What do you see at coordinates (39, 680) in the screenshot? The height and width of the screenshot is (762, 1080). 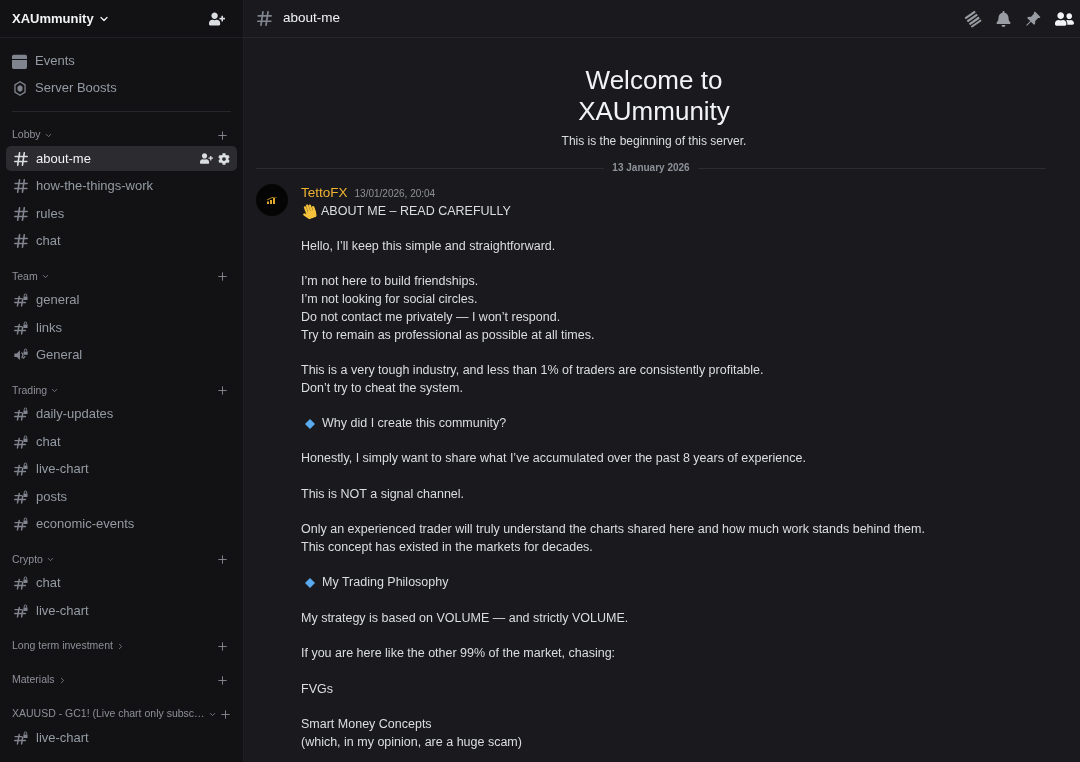 I see `category-toggle: Materials` at bounding box center [39, 680].